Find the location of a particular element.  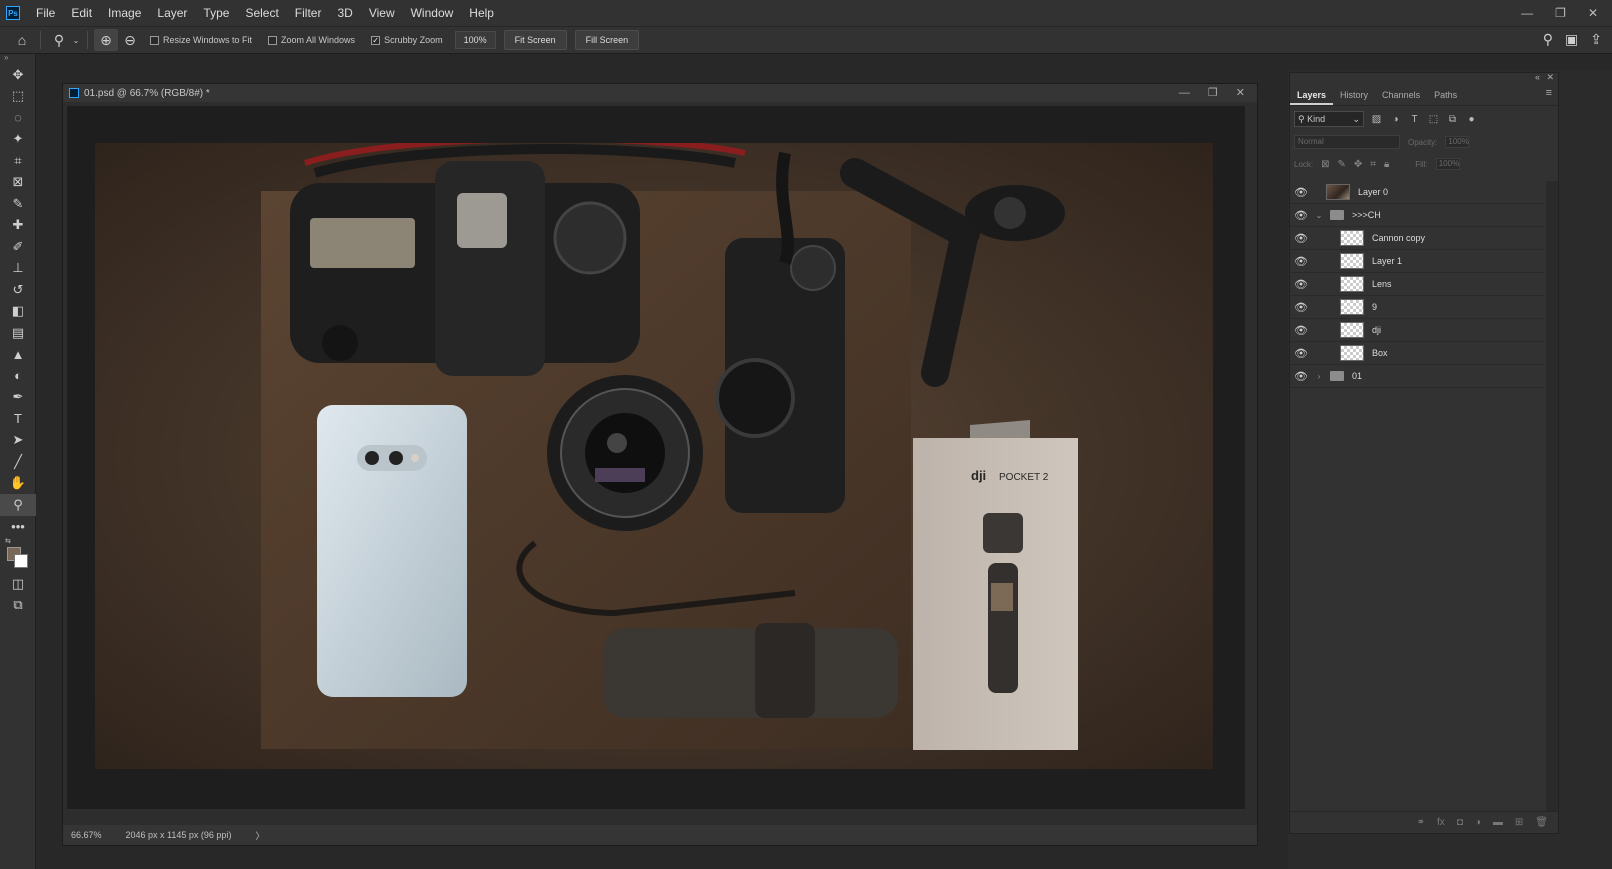

lock-image-icon: ✎ is located at coordinates (1342, 164).